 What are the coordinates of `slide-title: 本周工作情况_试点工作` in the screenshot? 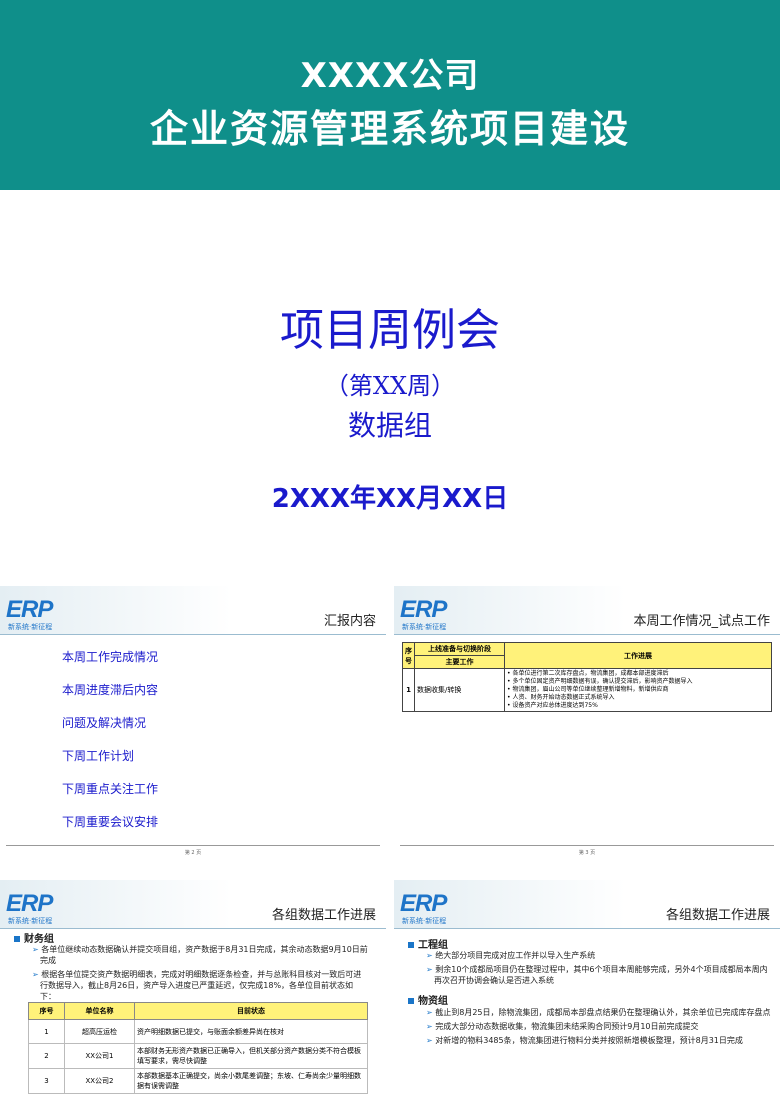 It's located at (701, 621).